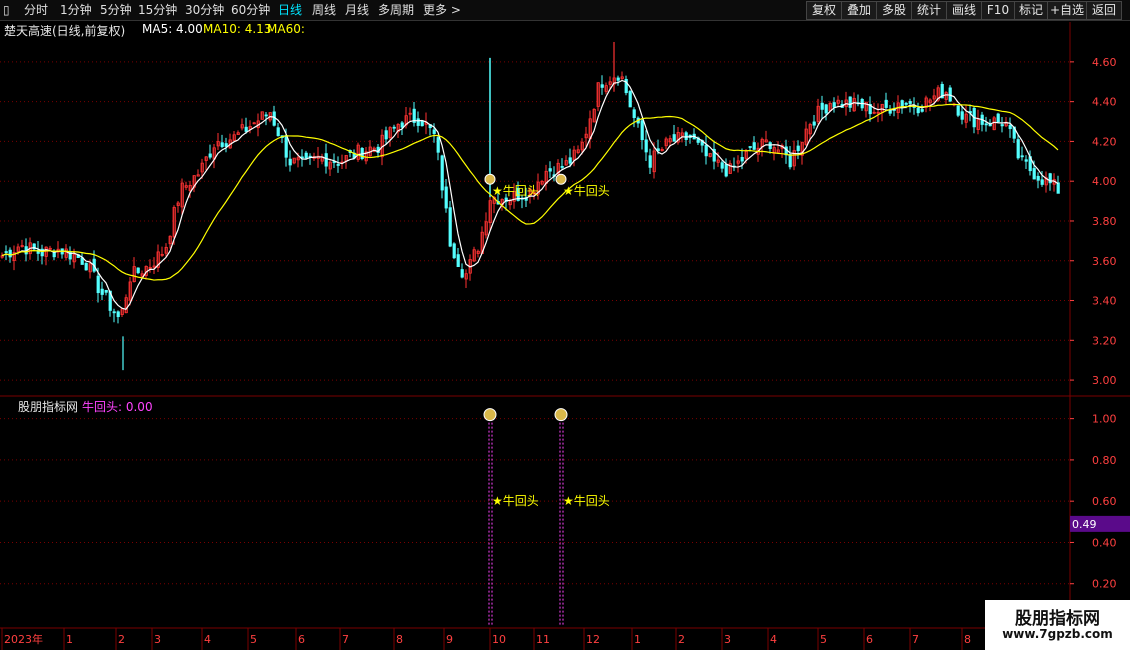 The height and width of the screenshot is (650, 1130). Describe the element at coordinates (357, 10) in the screenshot. I see `tab-monthly: 月线` at that location.